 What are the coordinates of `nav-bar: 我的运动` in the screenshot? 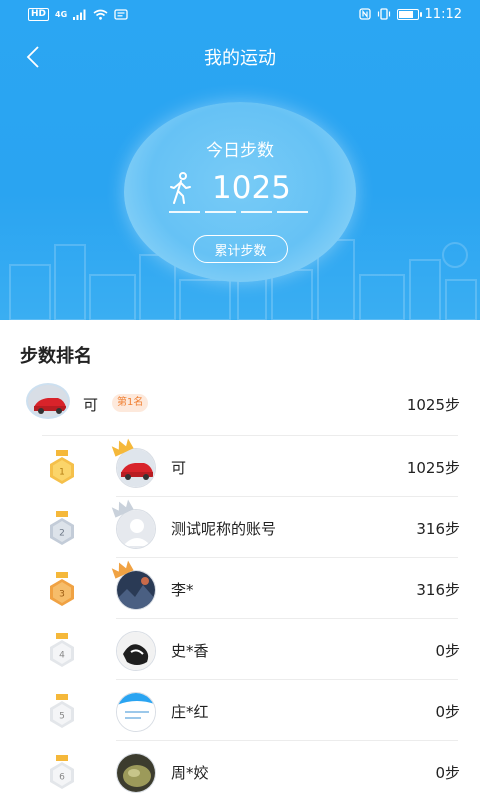 It's located at (240, 57).